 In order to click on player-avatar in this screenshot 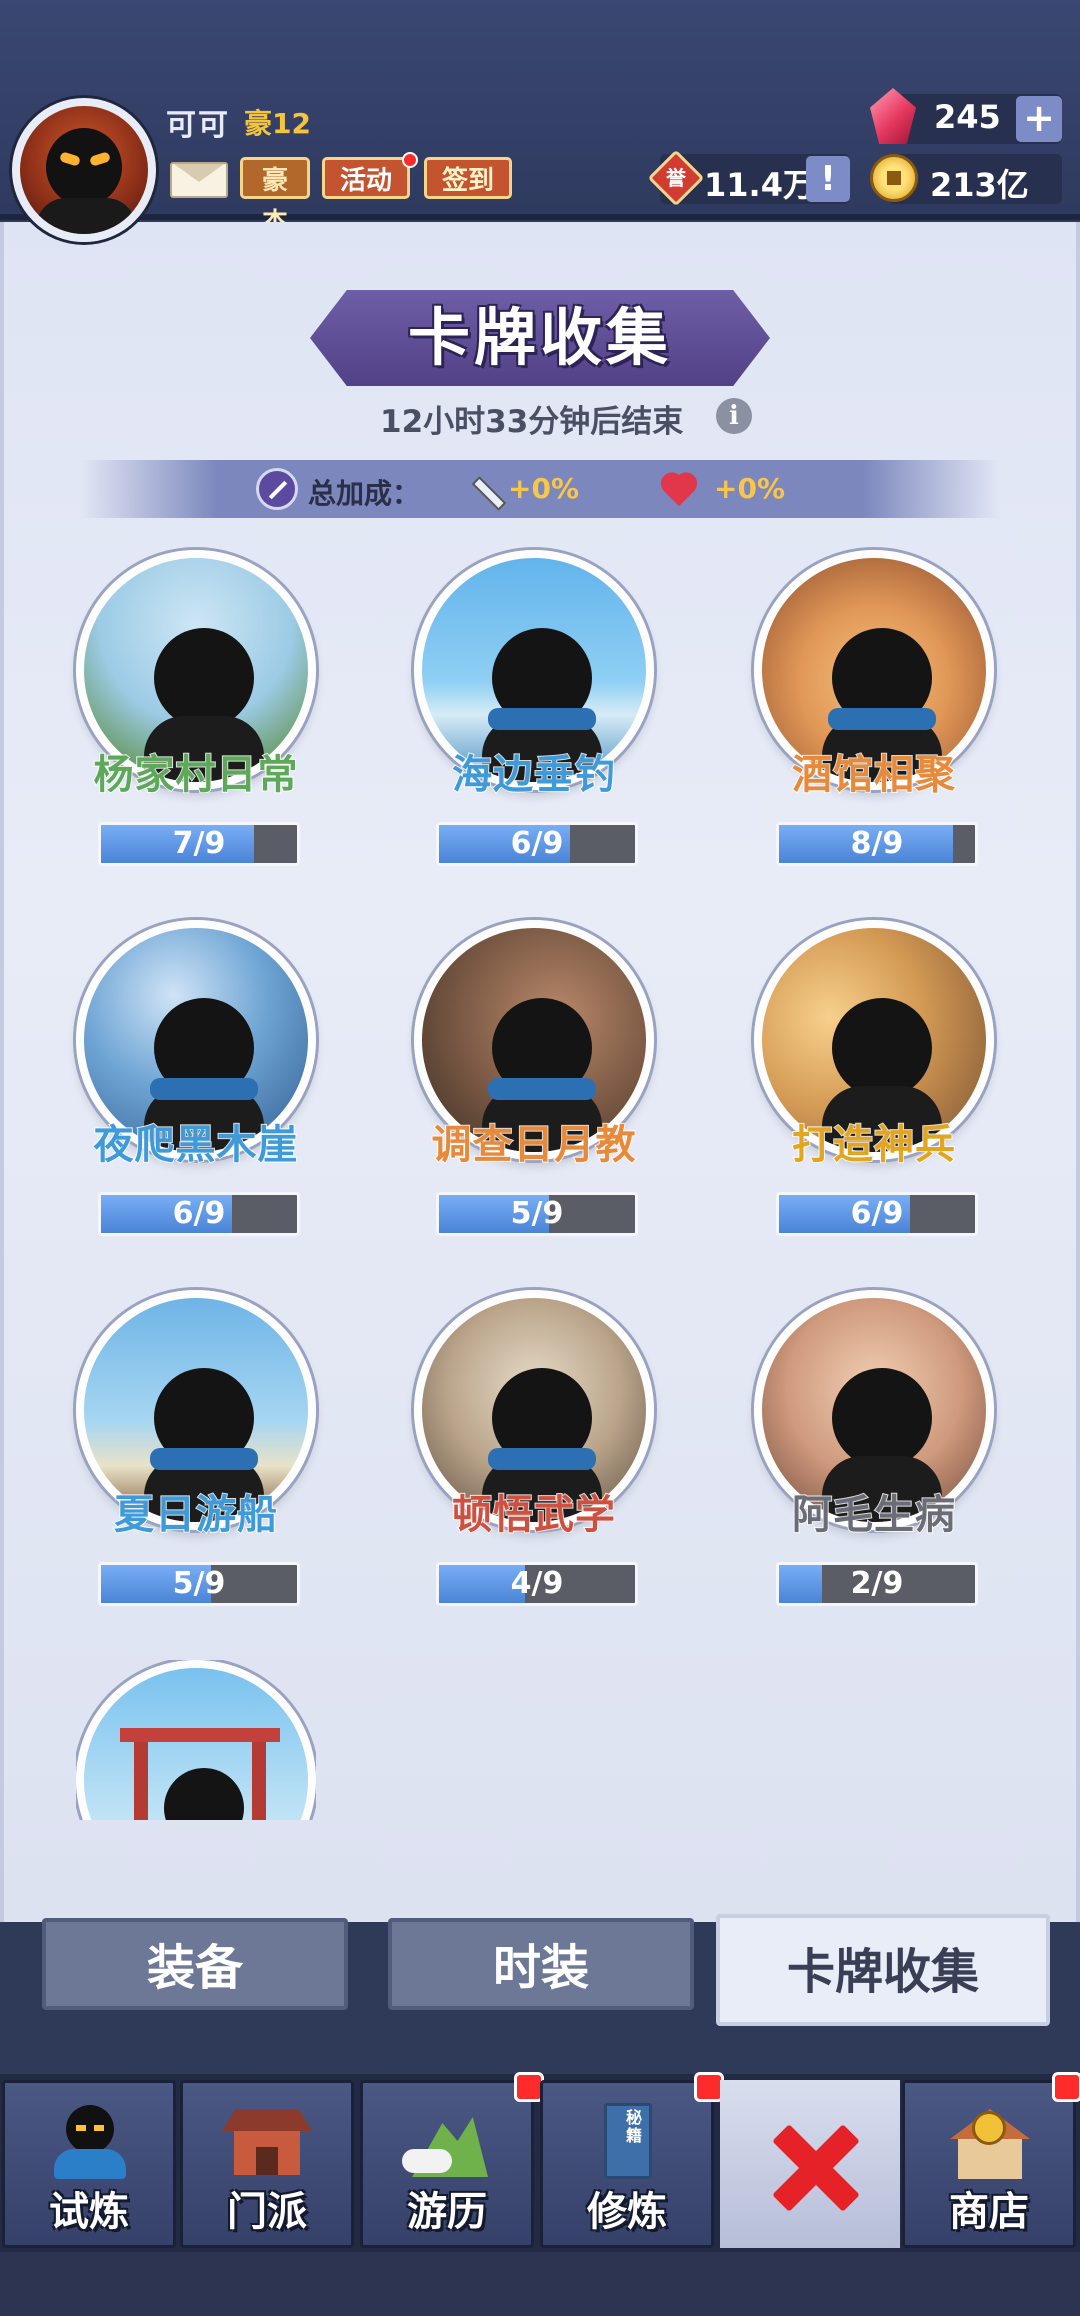, I will do `click(84, 170)`.